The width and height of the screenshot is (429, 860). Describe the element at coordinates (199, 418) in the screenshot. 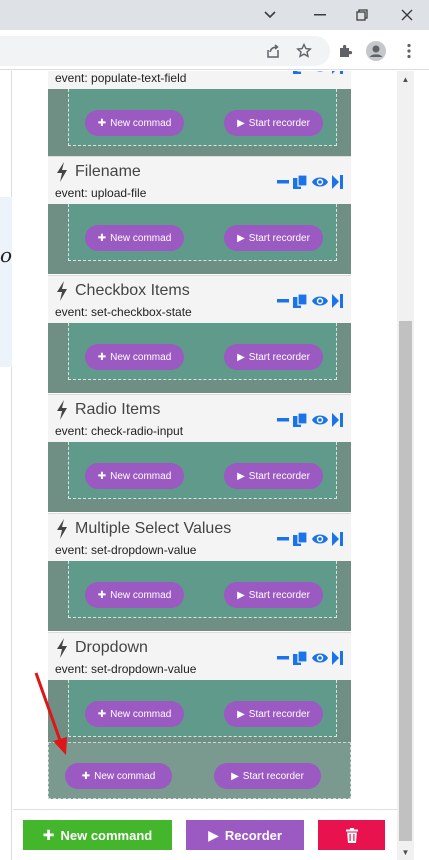

I see `event-header: Radio Items event: check-radio-input` at that location.